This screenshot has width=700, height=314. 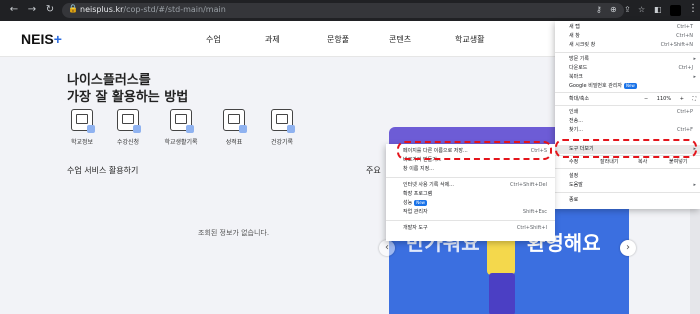 I want to click on service-school-record: 학교생활기록, so click(x=181, y=127).